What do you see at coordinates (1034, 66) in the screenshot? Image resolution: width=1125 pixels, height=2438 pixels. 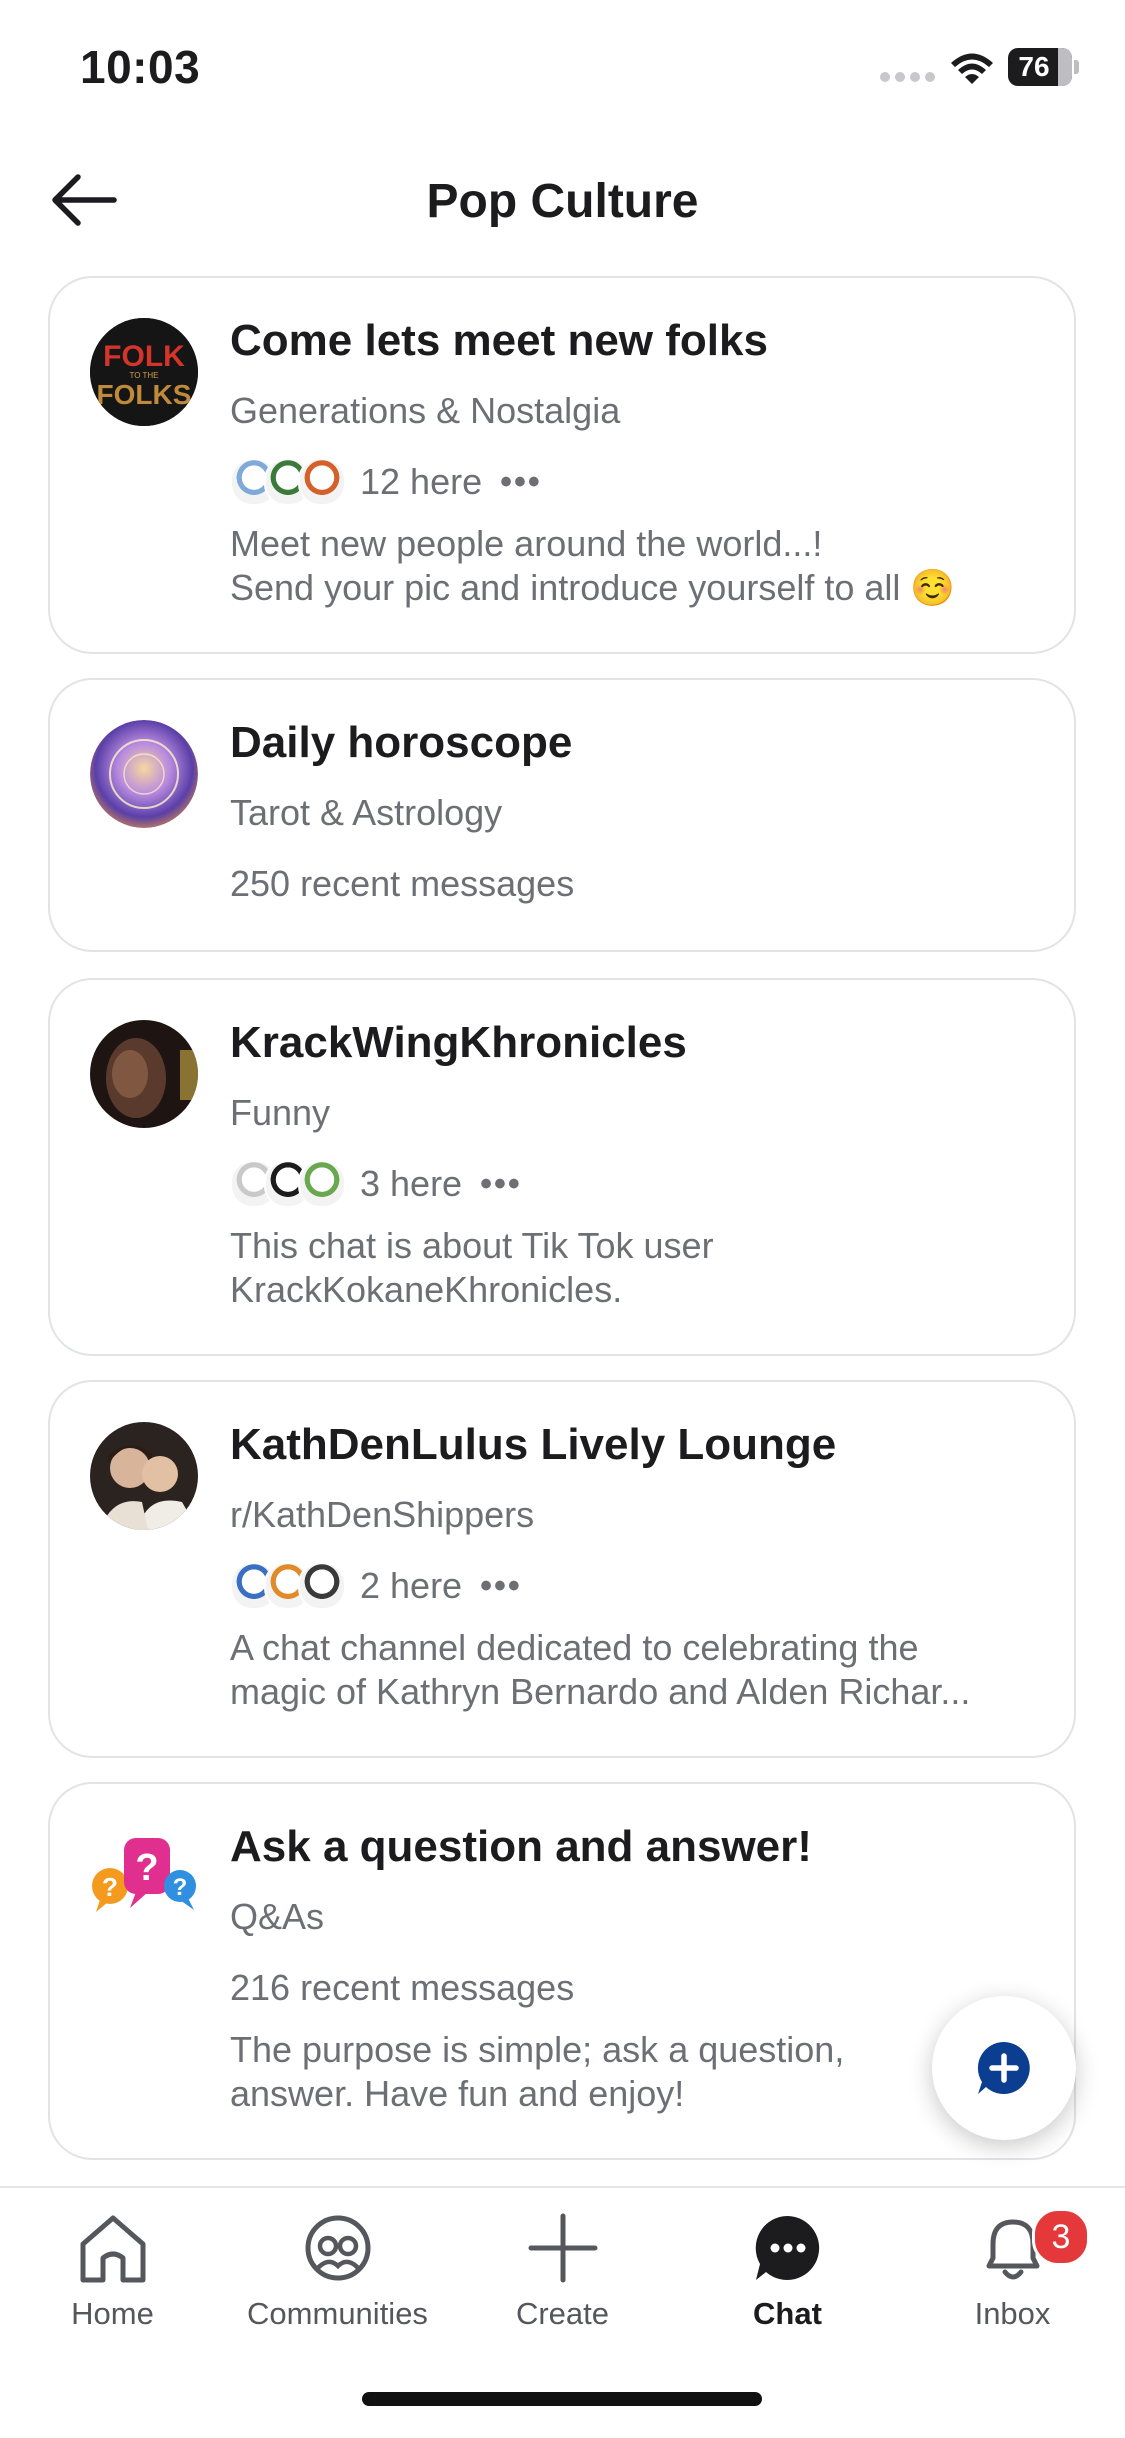 I see `battery-level: 76` at bounding box center [1034, 66].